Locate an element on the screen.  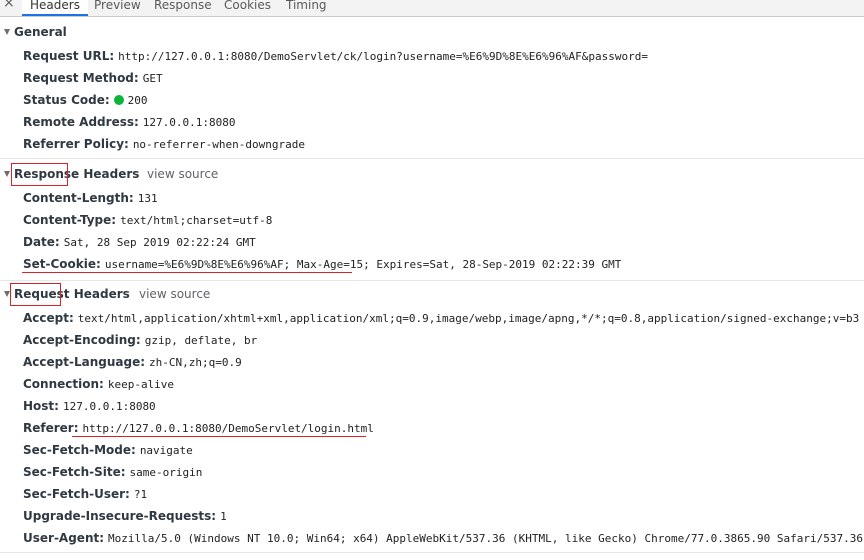
tab-cookies: Cookies is located at coordinates (247, 8).